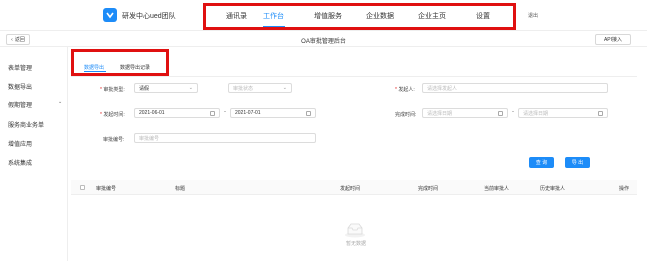 This screenshot has width=647, height=261. Describe the element at coordinates (405, 90) in the screenshot. I see `initiator-label: * 发起人:` at that location.